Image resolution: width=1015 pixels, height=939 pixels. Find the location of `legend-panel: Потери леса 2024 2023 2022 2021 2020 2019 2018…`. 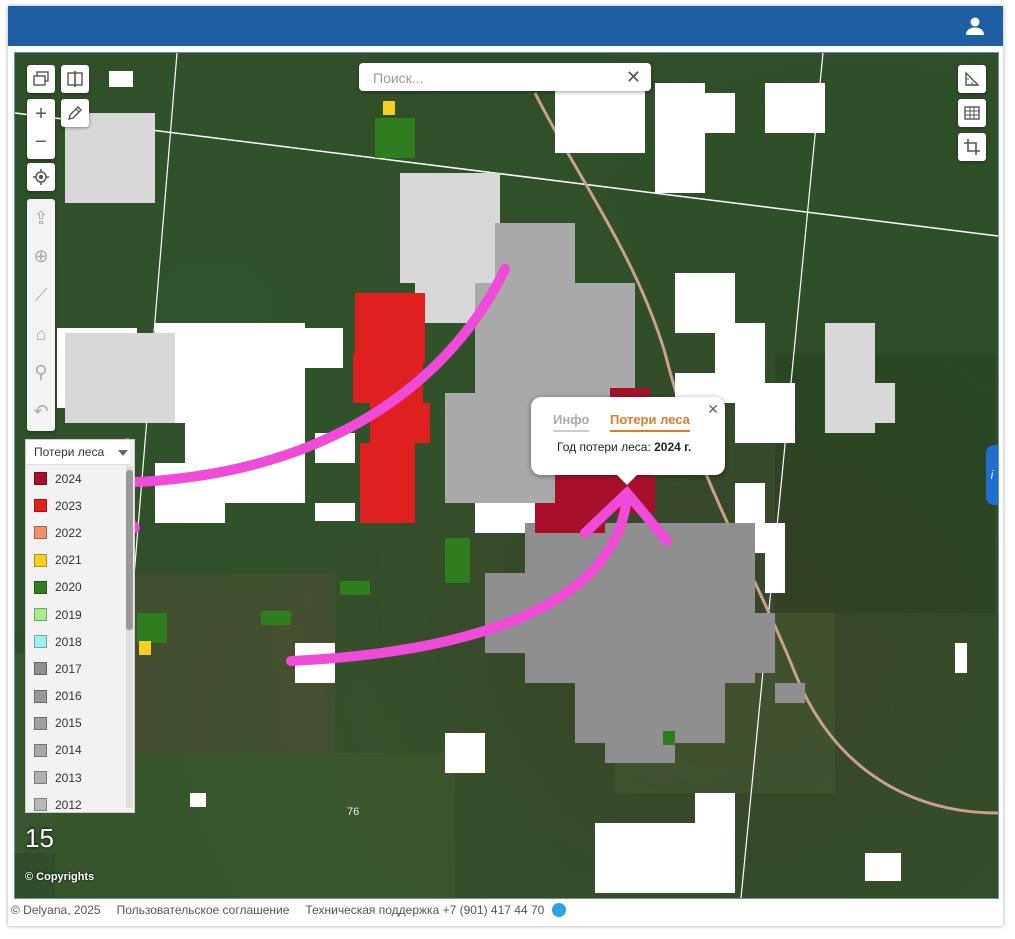

legend-panel: Потери леса 2024 2023 2022 2021 2020 2019 2018… is located at coordinates (80, 626).